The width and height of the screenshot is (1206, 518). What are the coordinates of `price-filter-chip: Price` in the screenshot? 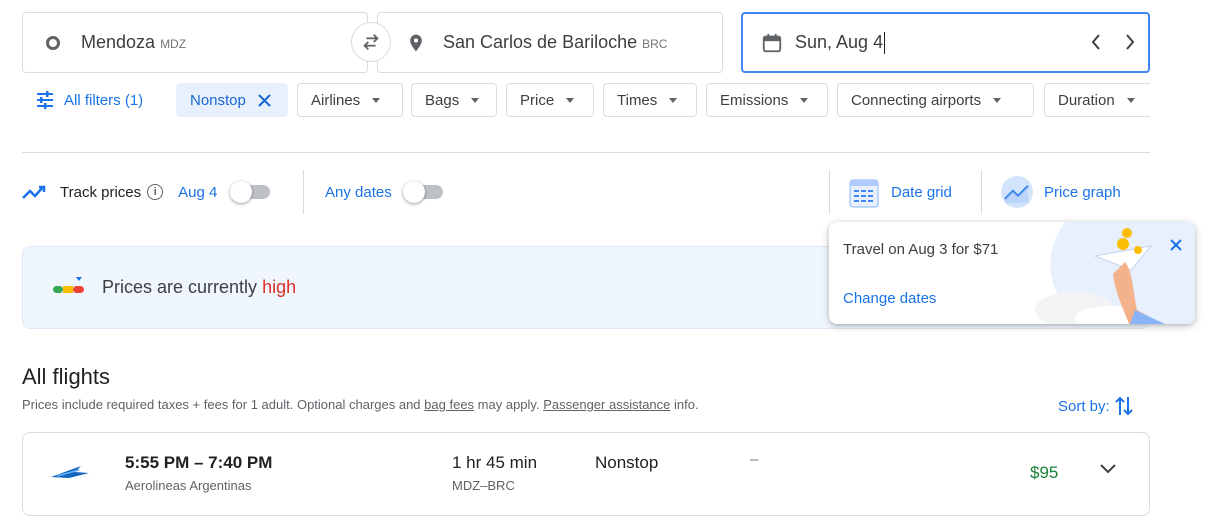 It's located at (550, 100).